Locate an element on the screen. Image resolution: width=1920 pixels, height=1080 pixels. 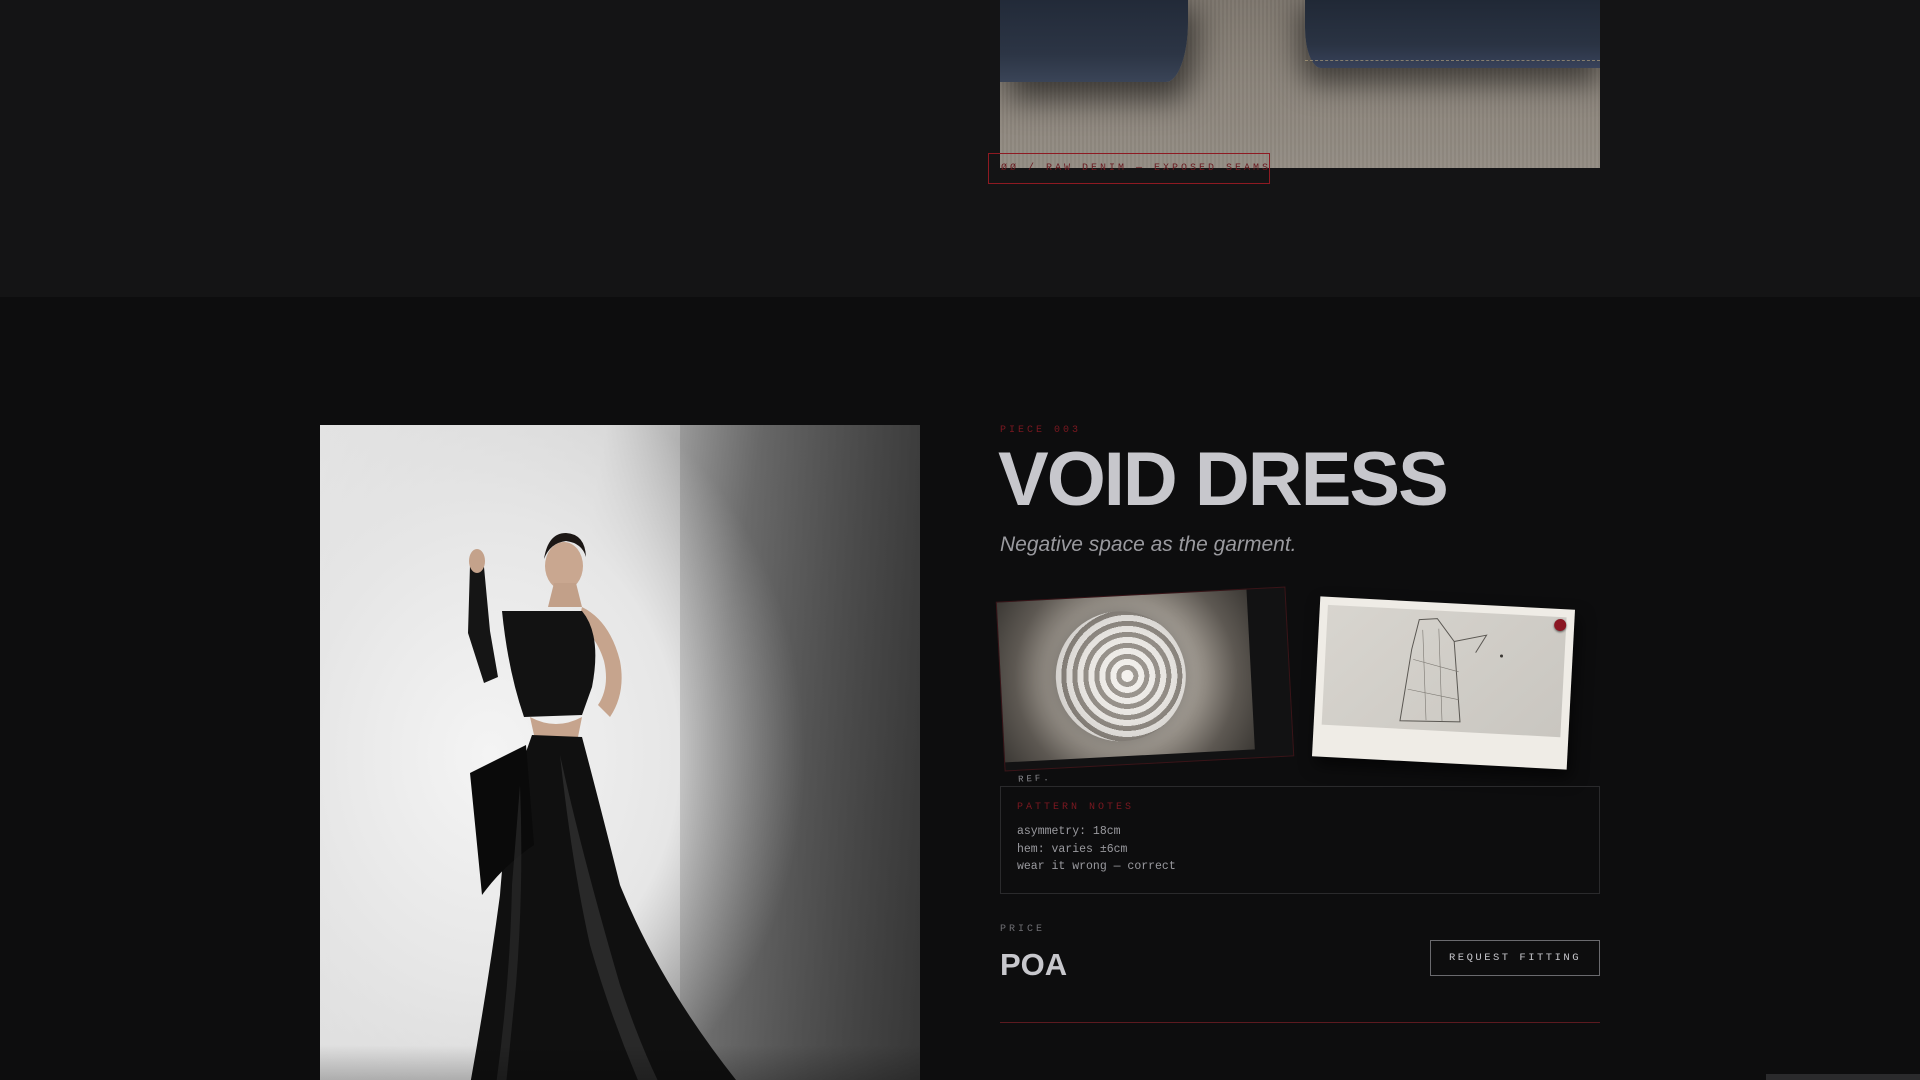
design-sketch-image is located at coordinates (1444, 671).